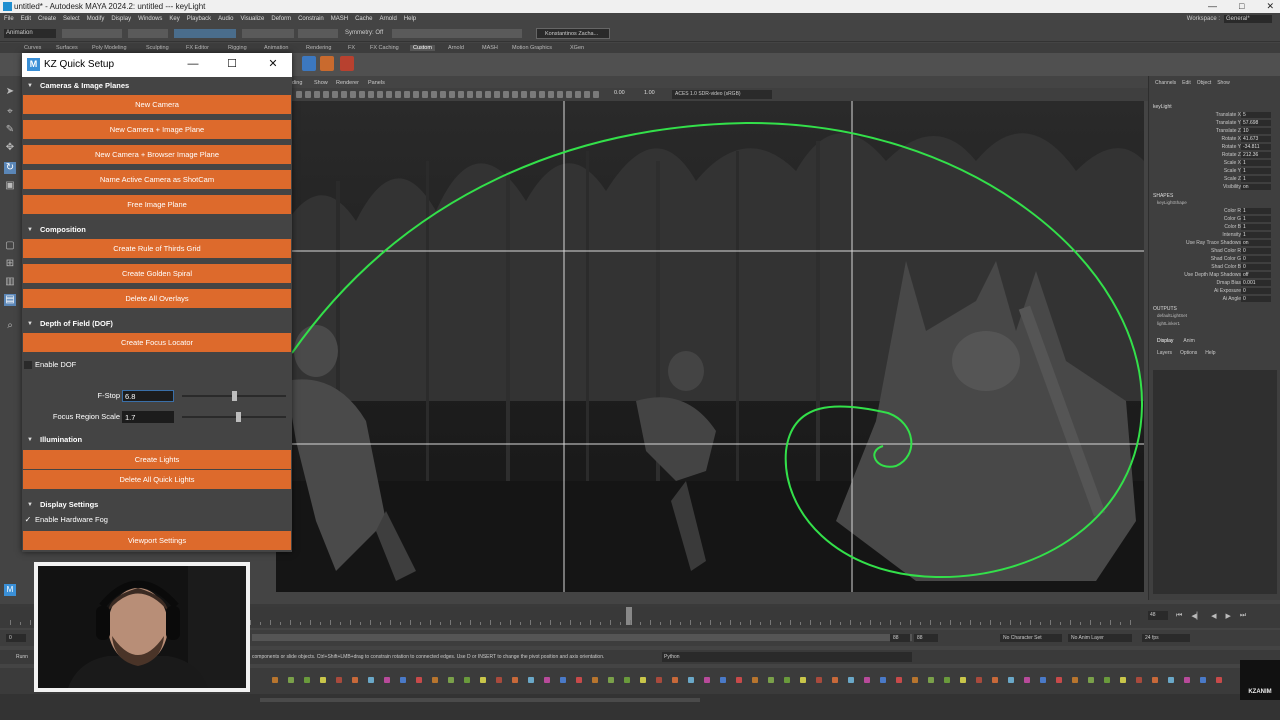 This screenshot has width=1280, height=720. Describe the element at coordinates (1211, 163) in the screenshot. I see `channel-row: Scale X1` at that location.